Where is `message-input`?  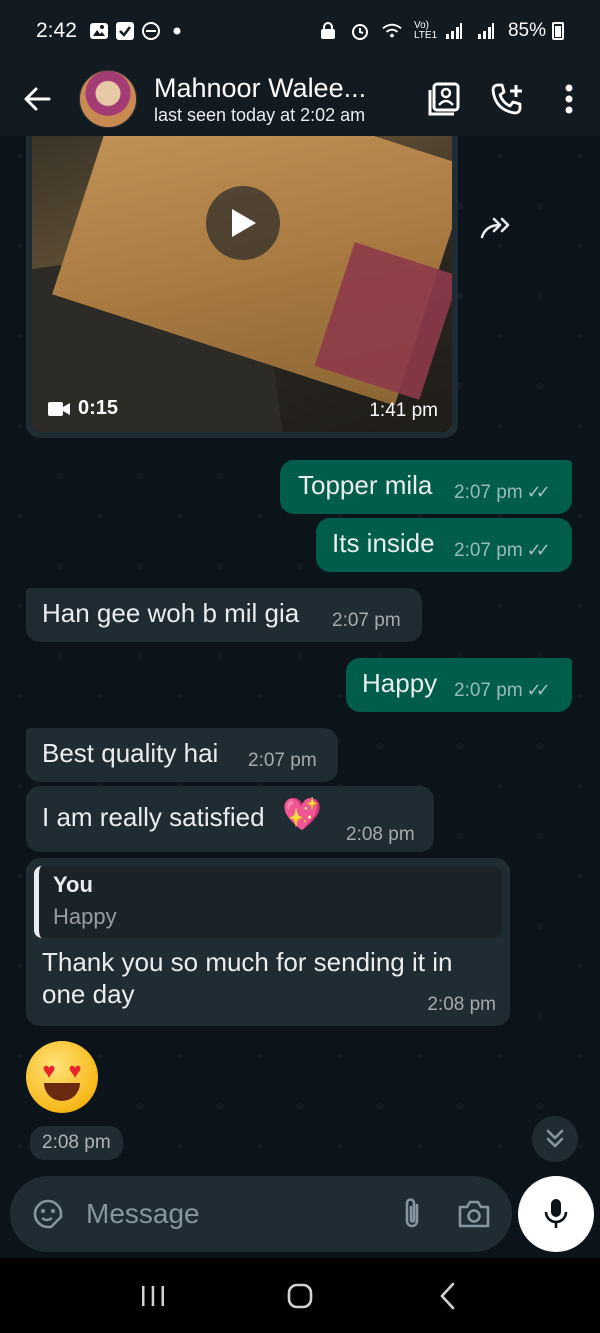
message-input is located at coordinates (226, 1214).